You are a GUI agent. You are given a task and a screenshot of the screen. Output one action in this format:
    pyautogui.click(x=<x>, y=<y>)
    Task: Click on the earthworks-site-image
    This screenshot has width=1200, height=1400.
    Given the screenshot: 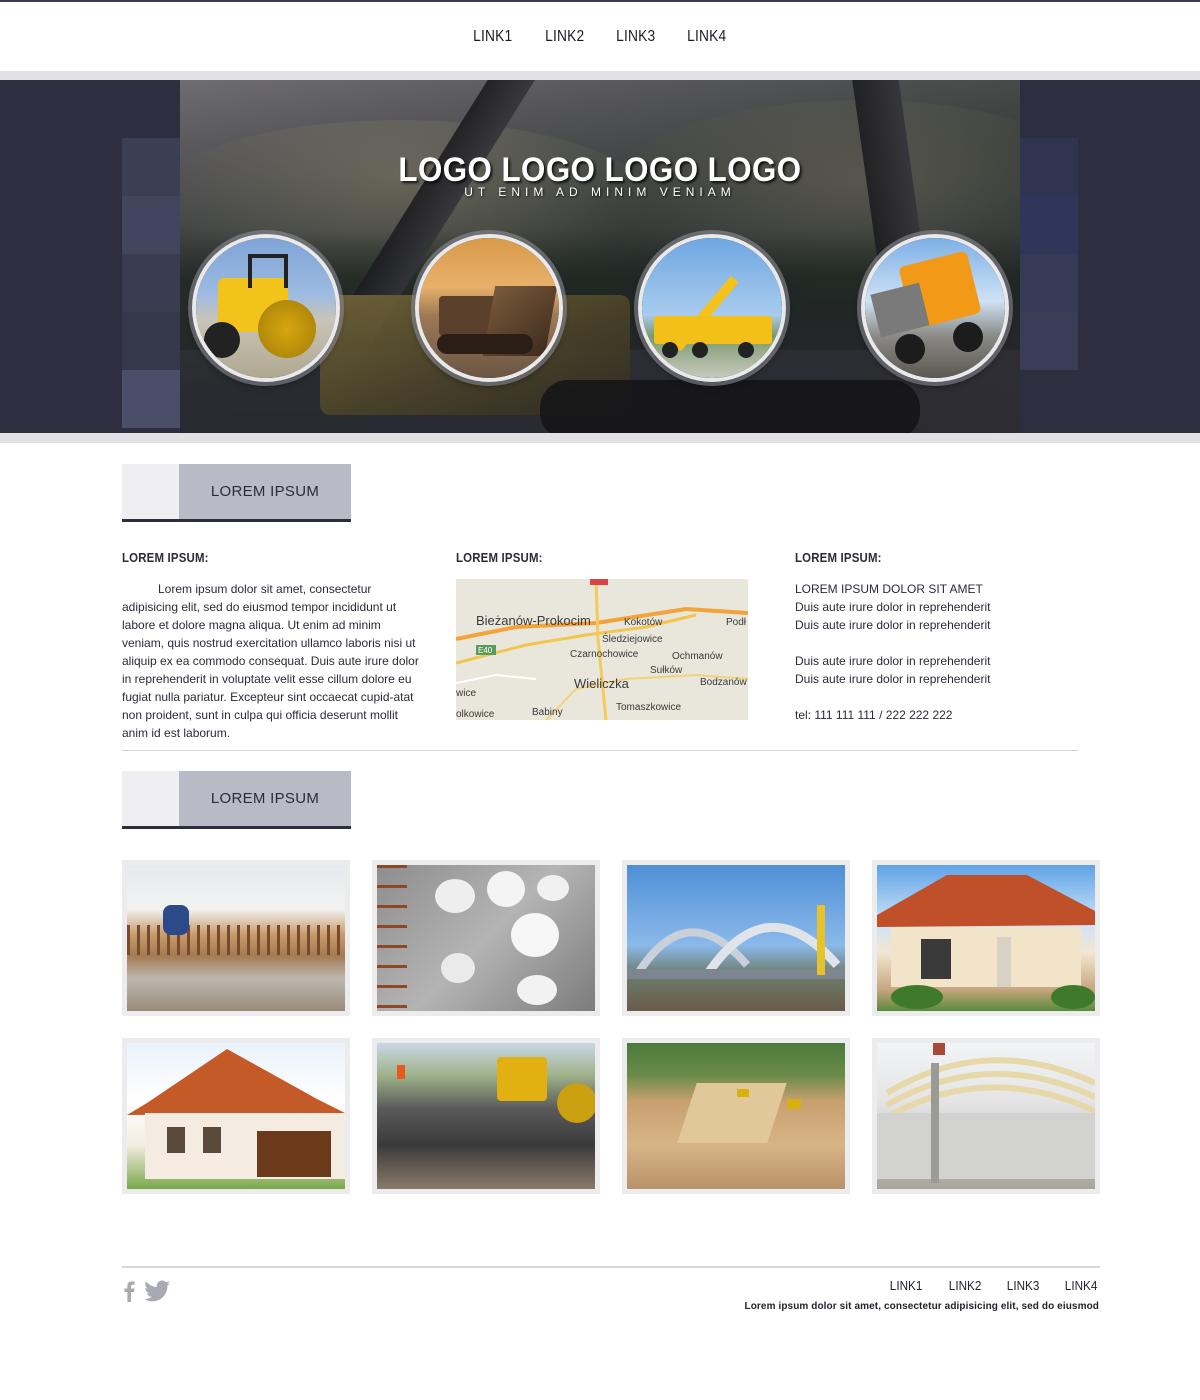 What is the action you would take?
    pyautogui.click(x=736, y=1116)
    